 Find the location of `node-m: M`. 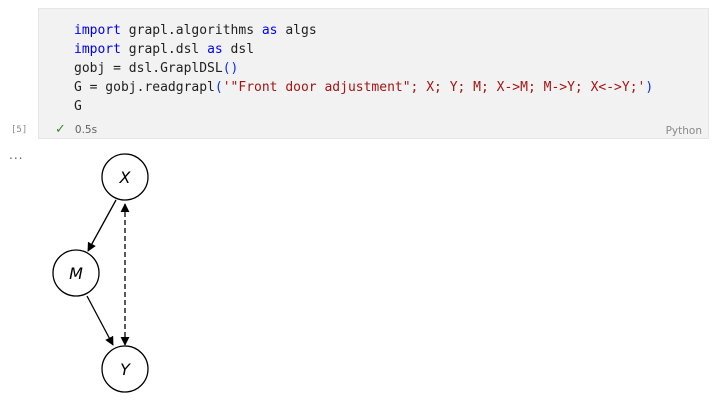

node-m: M is located at coordinates (76, 273).